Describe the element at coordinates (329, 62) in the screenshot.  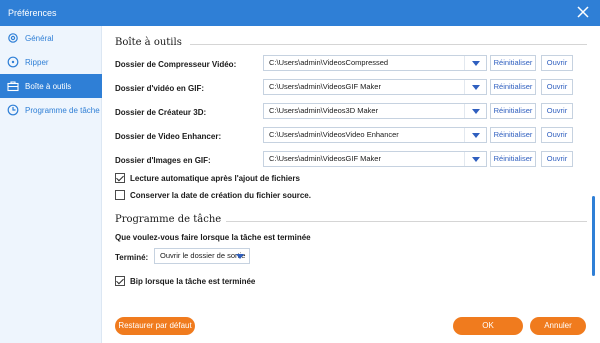
I see `path-text: C:\Users\admin\VideosCompressed` at that location.